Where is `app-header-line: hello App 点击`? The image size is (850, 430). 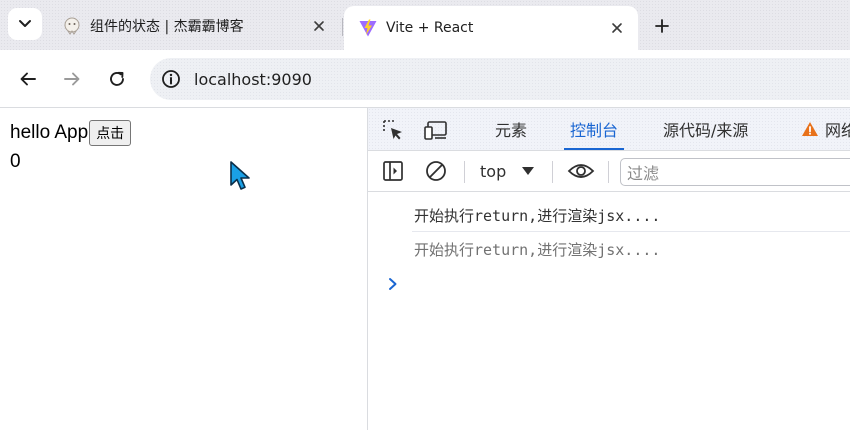 app-header-line: hello App 点击 is located at coordinates (71, 133).